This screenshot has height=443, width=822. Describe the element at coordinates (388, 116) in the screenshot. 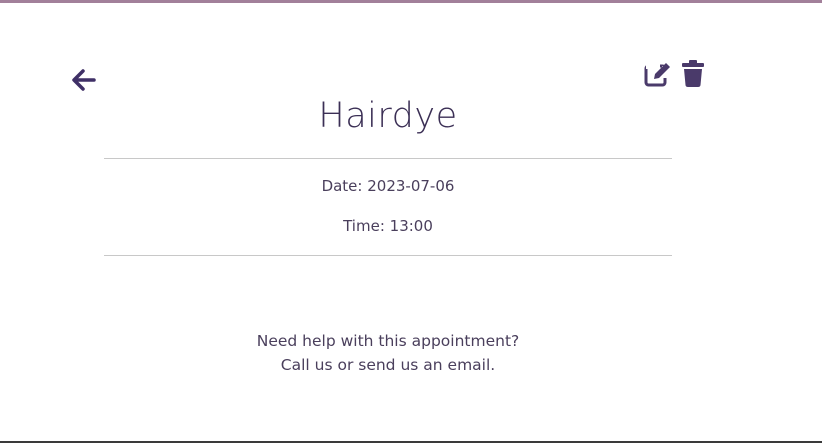

I see `appointment-title: Hairdye` at that location.